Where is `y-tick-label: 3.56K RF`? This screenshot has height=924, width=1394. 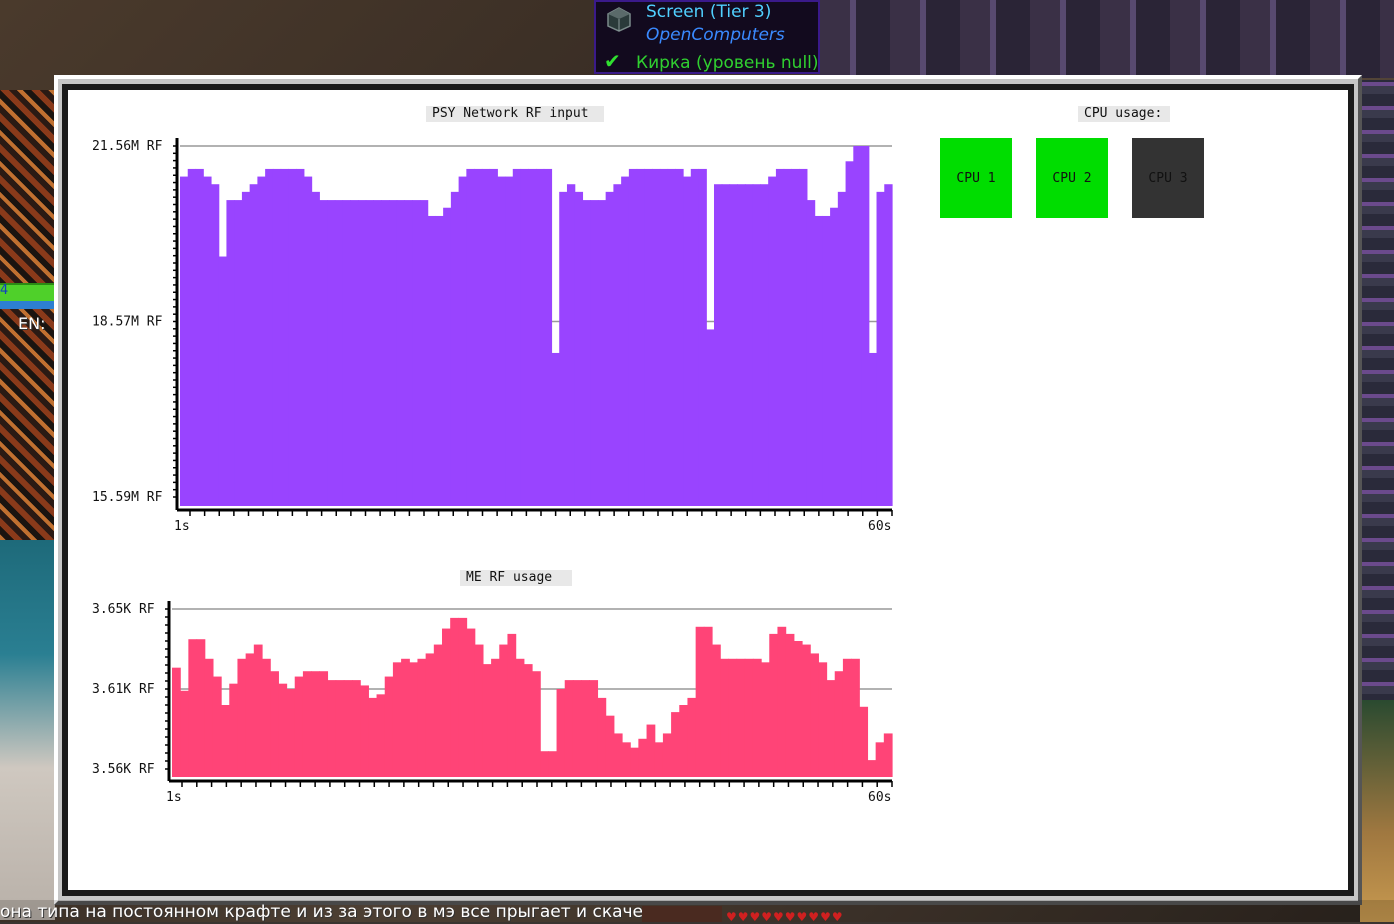 y-tick-label: 3.56K RF is located at coordinates (123, 769).